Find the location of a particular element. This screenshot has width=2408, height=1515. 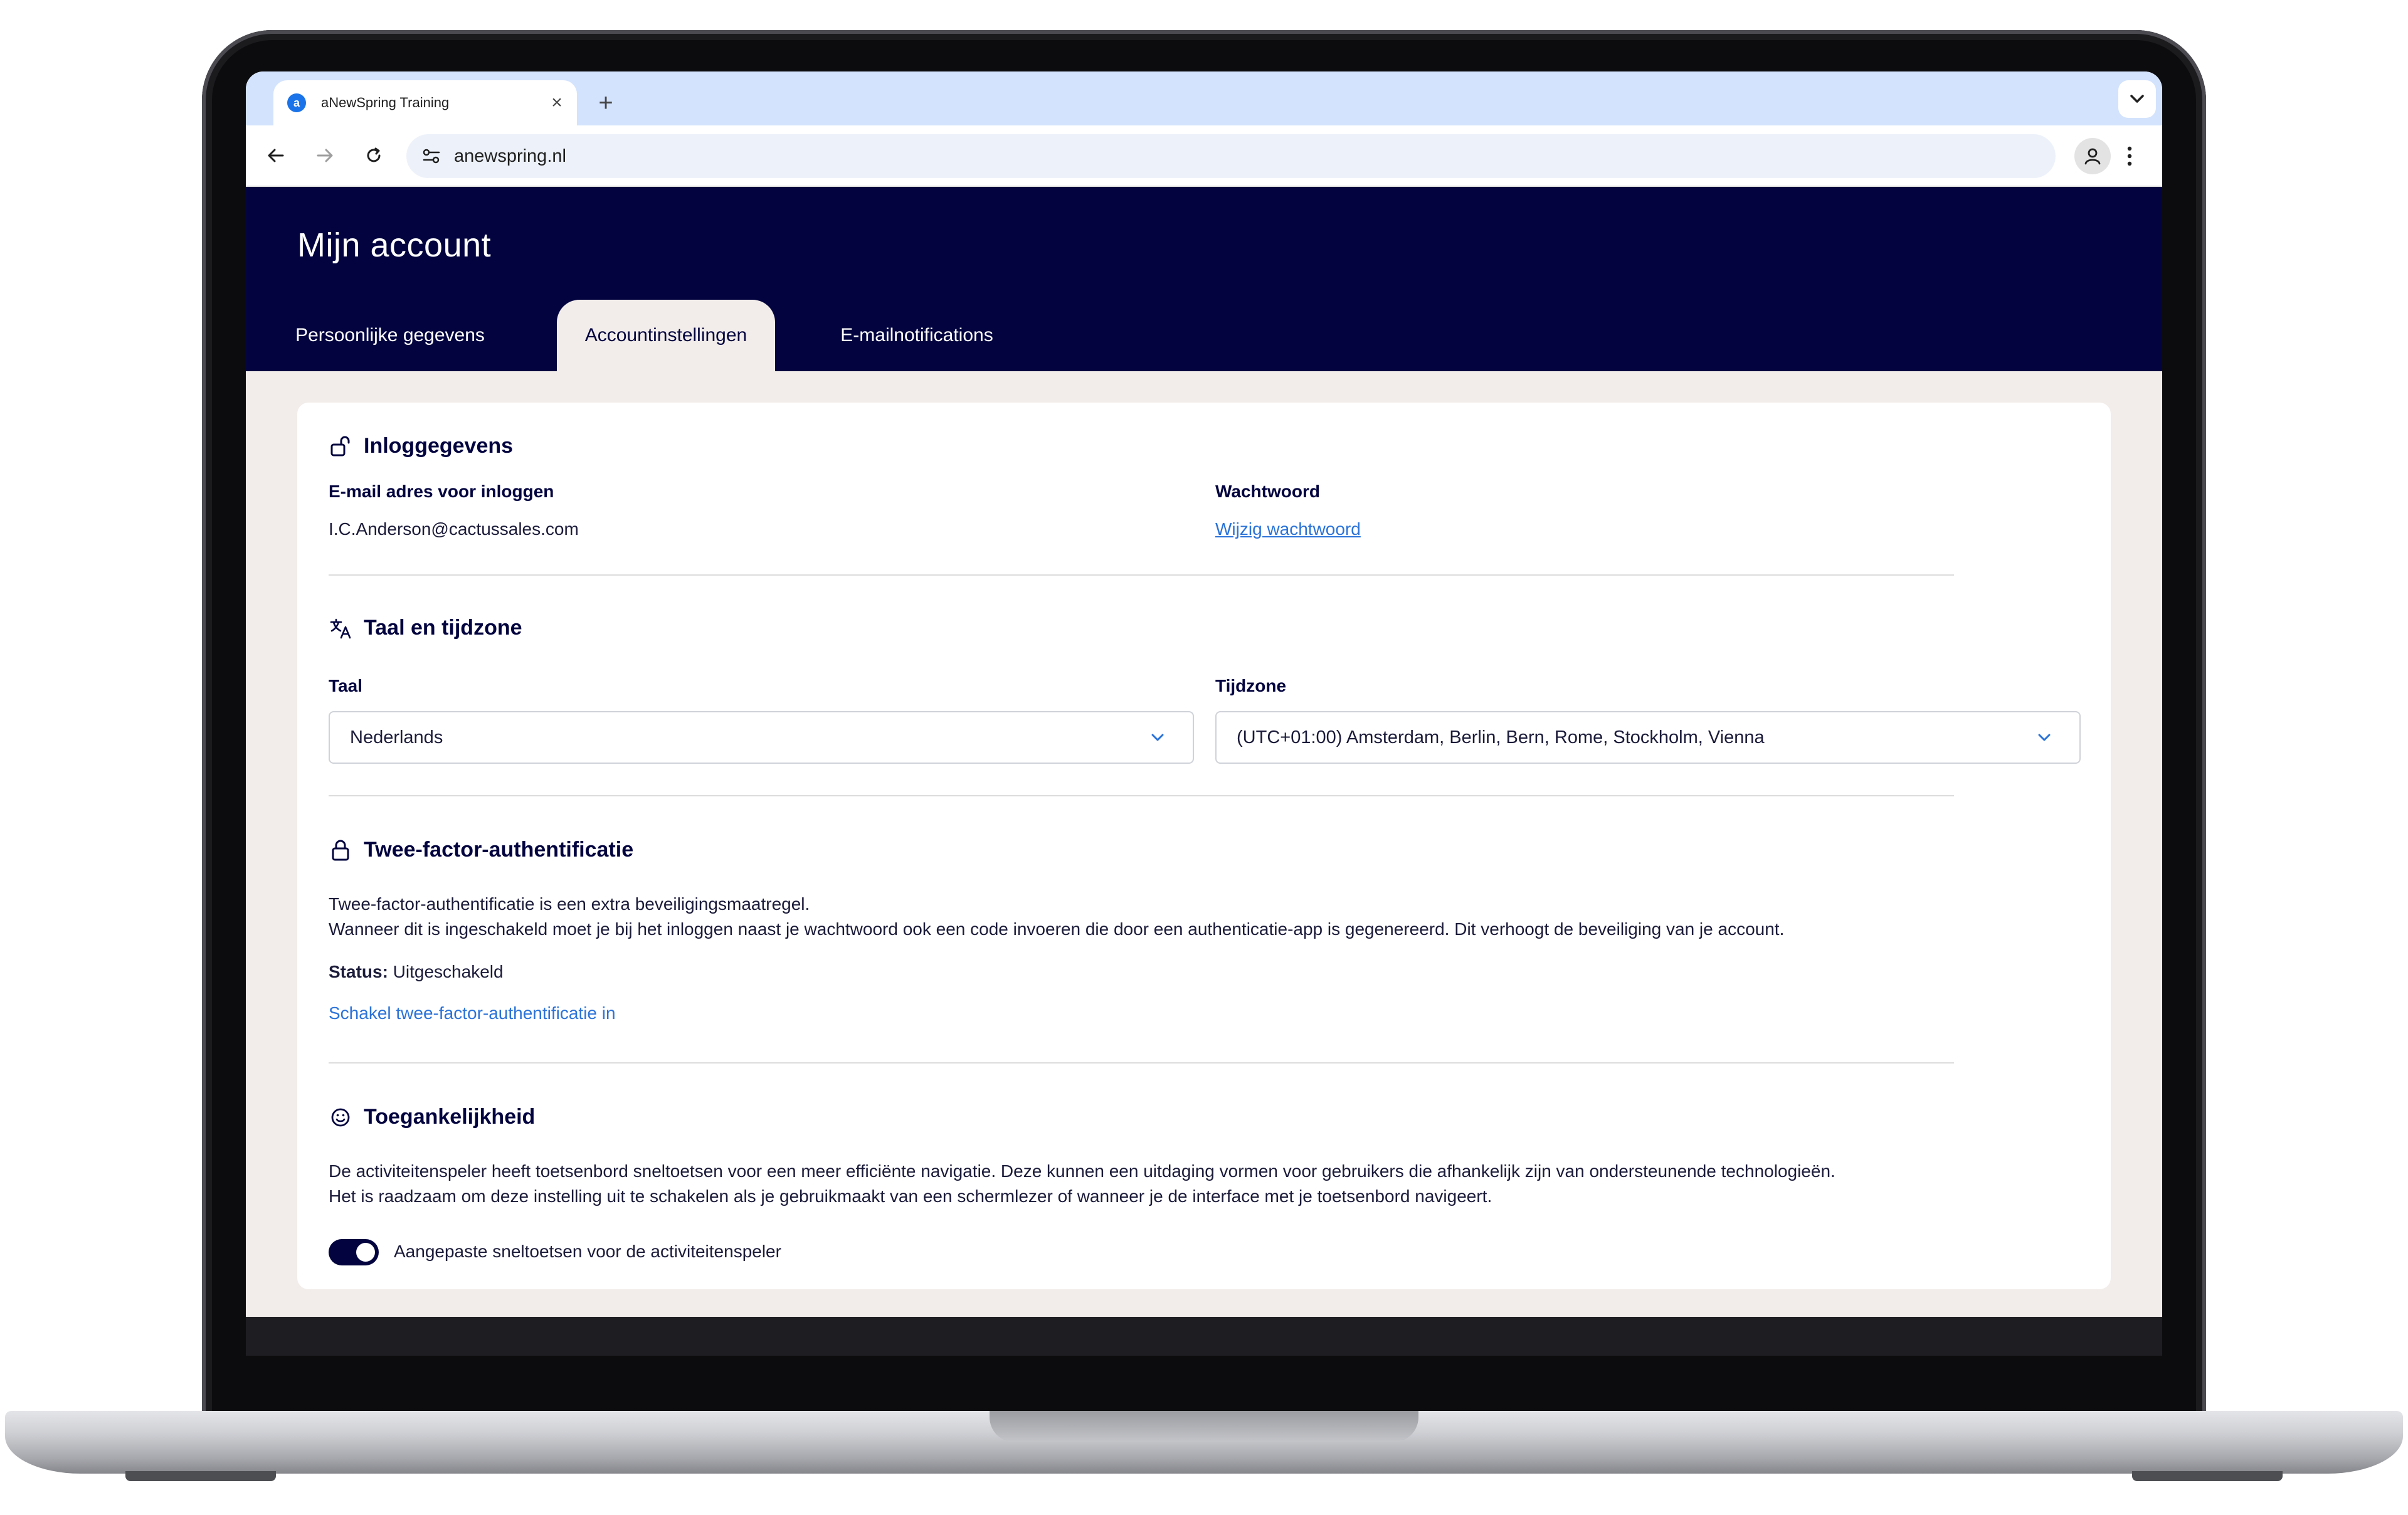

language-section-title: Taal en tijdzone is located at coordinates (425, 628).